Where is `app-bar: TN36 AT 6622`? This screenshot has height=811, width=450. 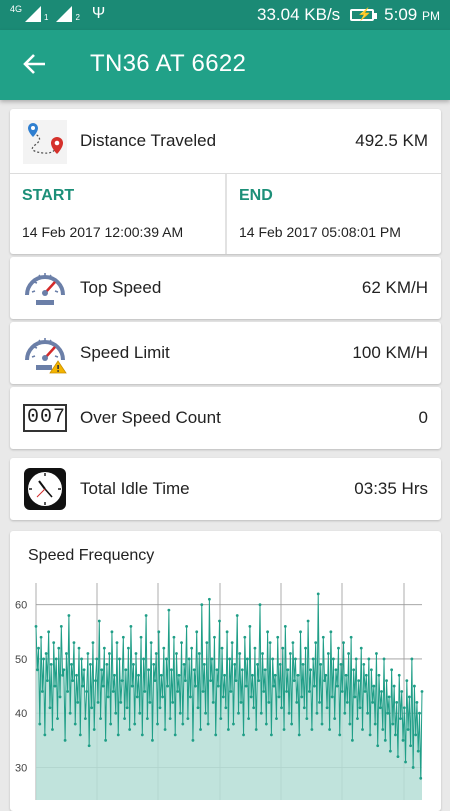 app-bar: TN36 AT 6622 is located at coordinates (225, 65).